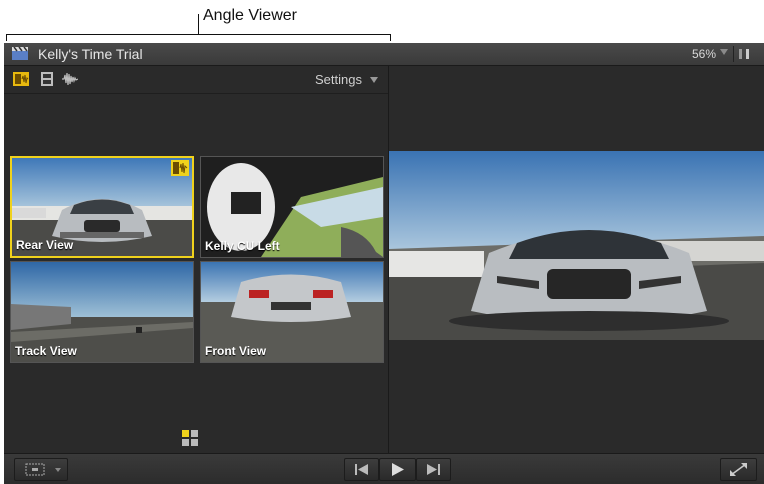  What do you see at coordinates (338, 79) in the screenshot?
I see `settings-menu: Settings` at bounding box center [338, 79].